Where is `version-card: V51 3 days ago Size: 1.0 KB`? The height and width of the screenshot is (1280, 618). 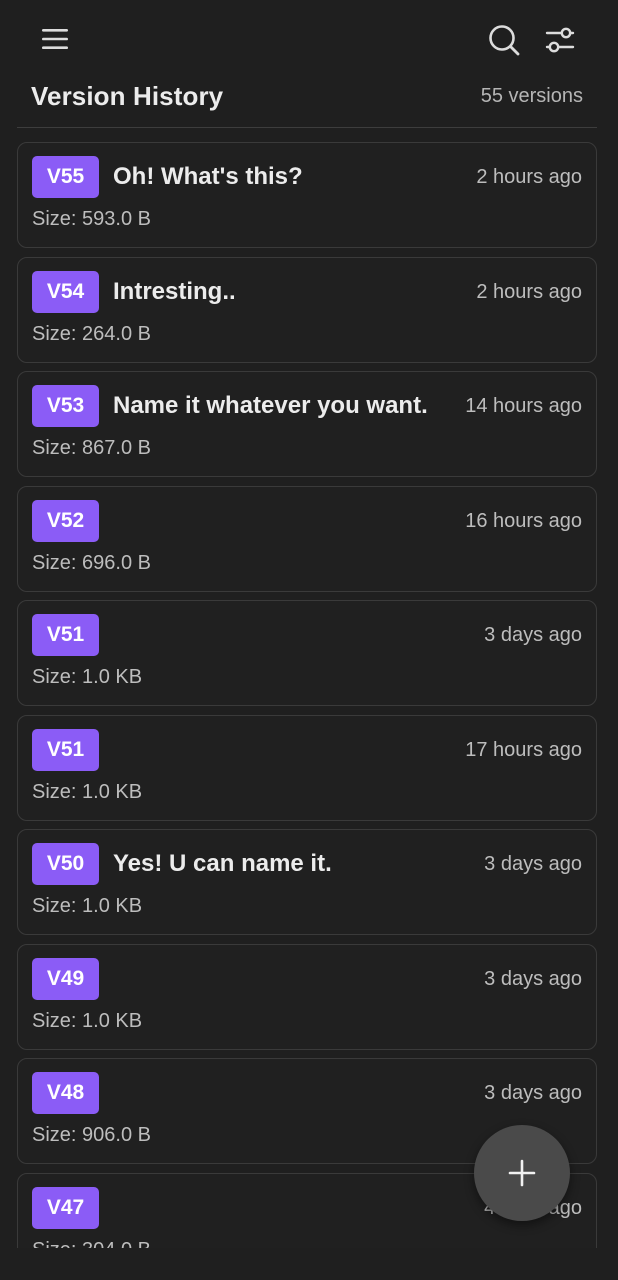 version-card: V51 3 days ago Size: 1.0 KB is located at coordinates (307, 653).